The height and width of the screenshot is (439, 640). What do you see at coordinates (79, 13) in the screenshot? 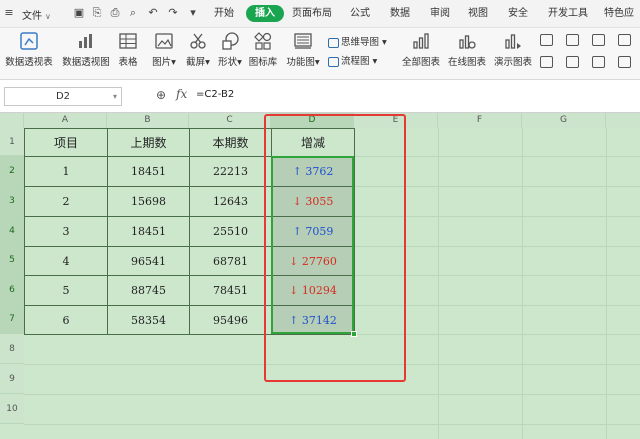
I see `save-icon: ▣` at bounding box center [79, 13].